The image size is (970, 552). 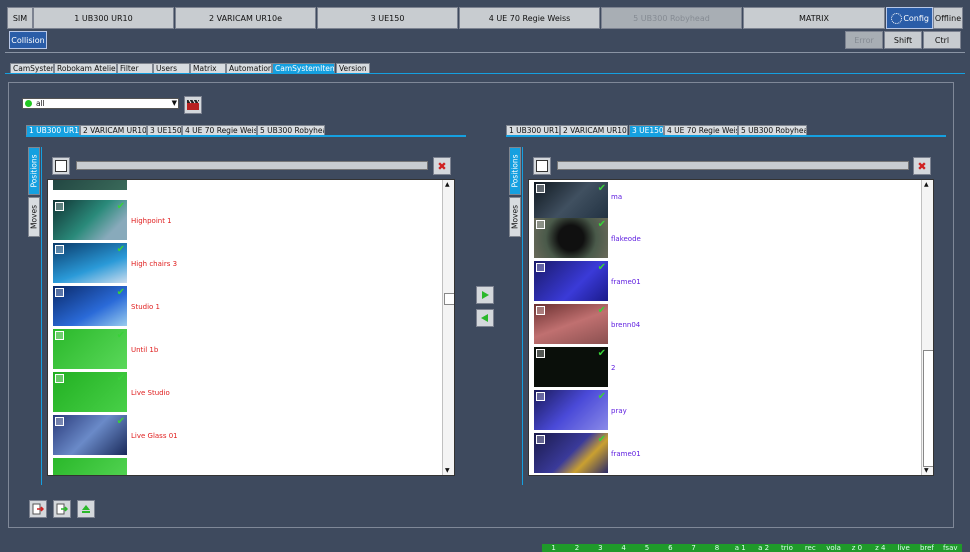 I want to click on left-tab-positions: Positions, so click(x=34, y=171).